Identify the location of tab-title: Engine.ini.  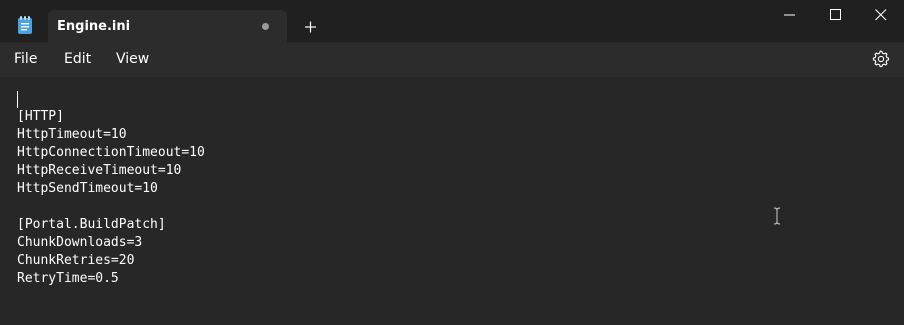
(94, 26).